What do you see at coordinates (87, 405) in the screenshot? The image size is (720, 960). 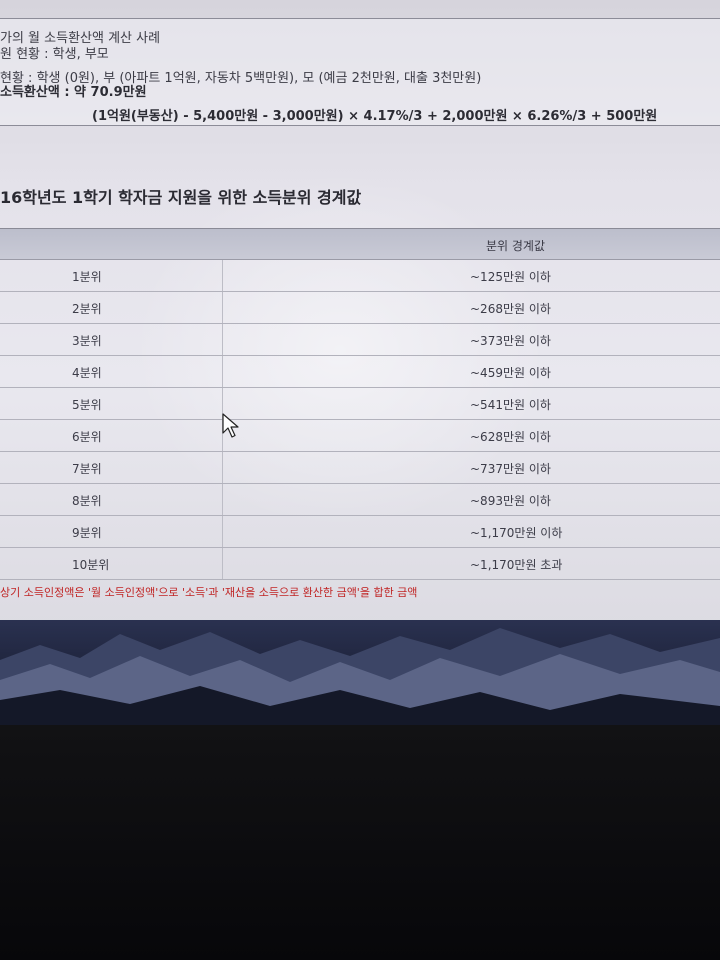 I see `bracket-rank: 5분위` at bounding box center [87, 405].